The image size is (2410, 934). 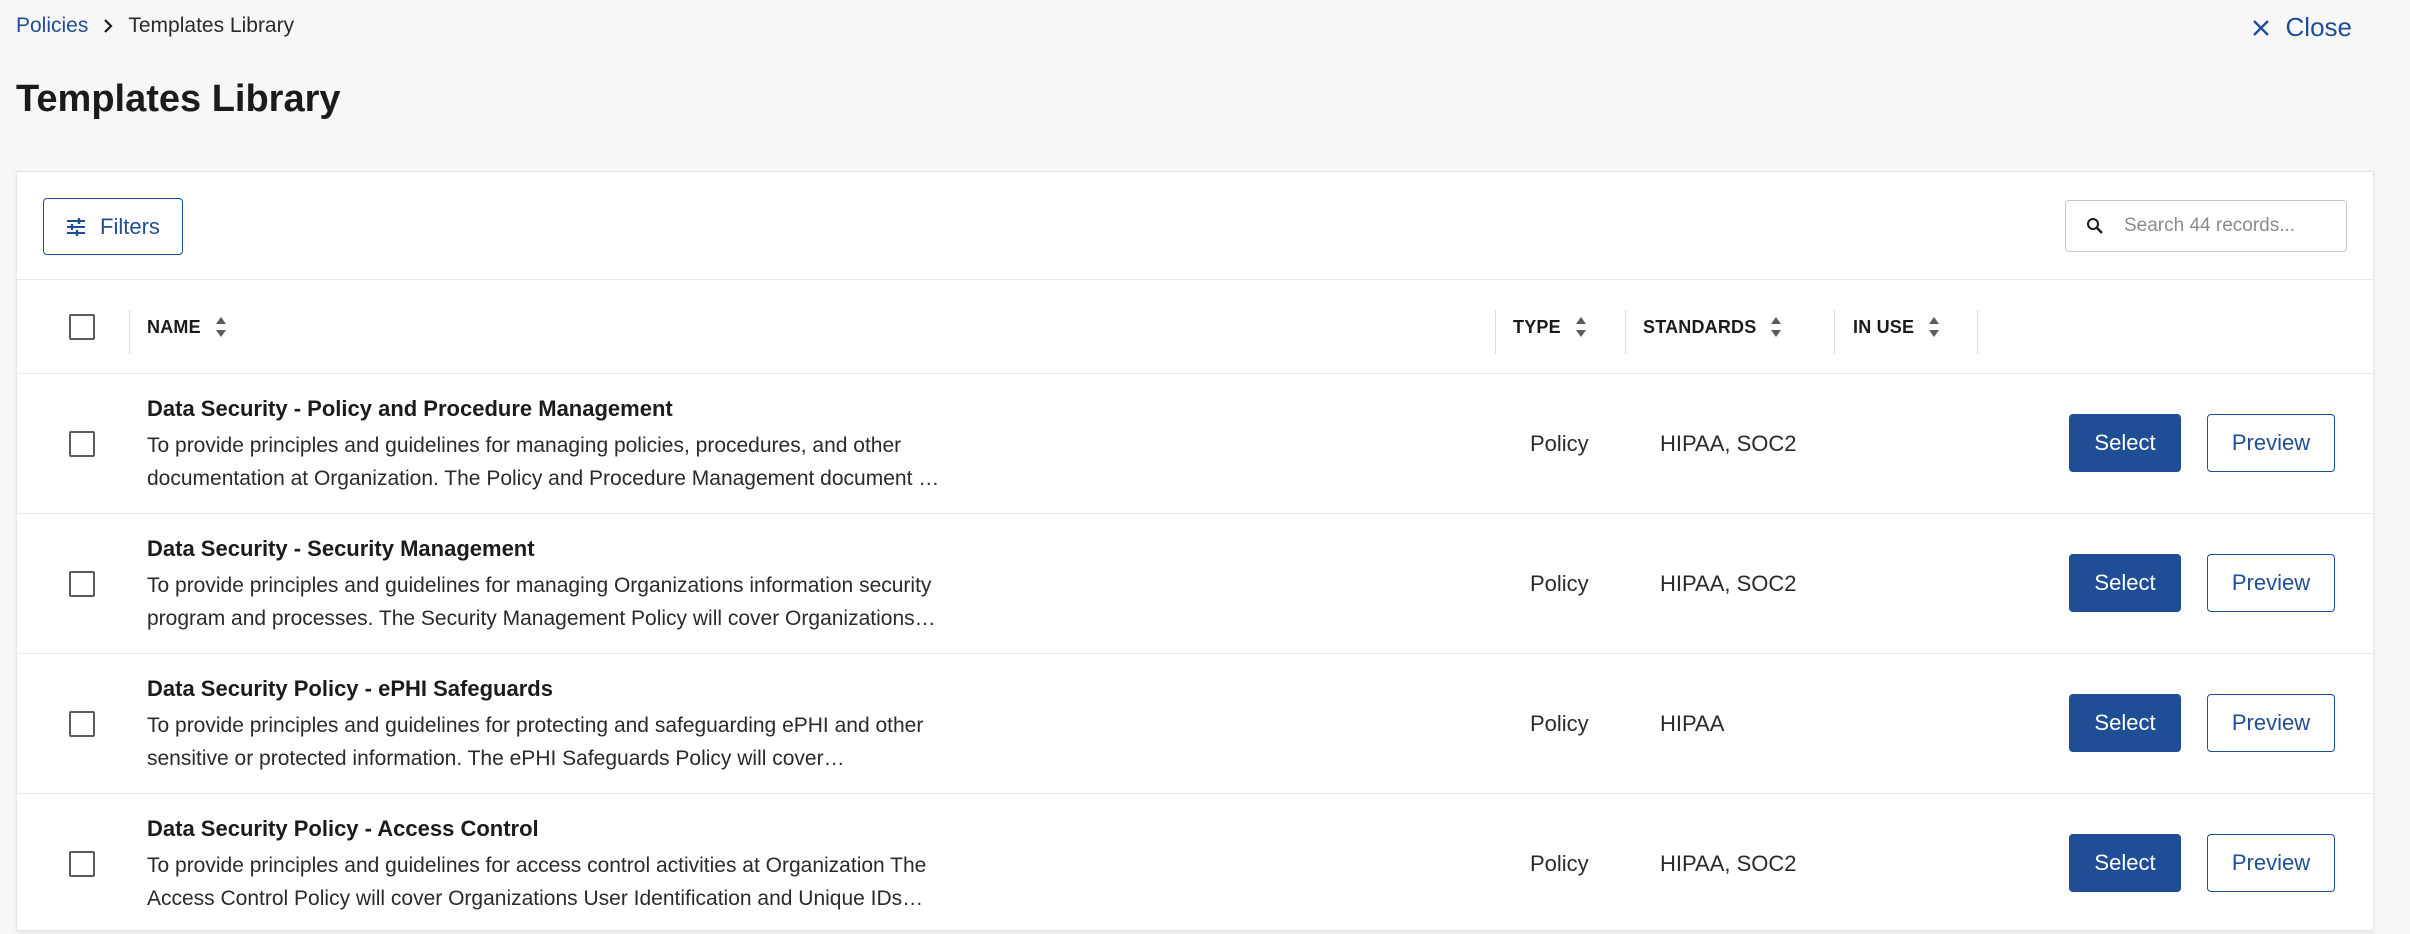 What do you see at coordinates (1195, 327) in the screenshot?
I see `table-header: NAME TYPE STANDARDS IN USE` at bounding box center [1195, 327].